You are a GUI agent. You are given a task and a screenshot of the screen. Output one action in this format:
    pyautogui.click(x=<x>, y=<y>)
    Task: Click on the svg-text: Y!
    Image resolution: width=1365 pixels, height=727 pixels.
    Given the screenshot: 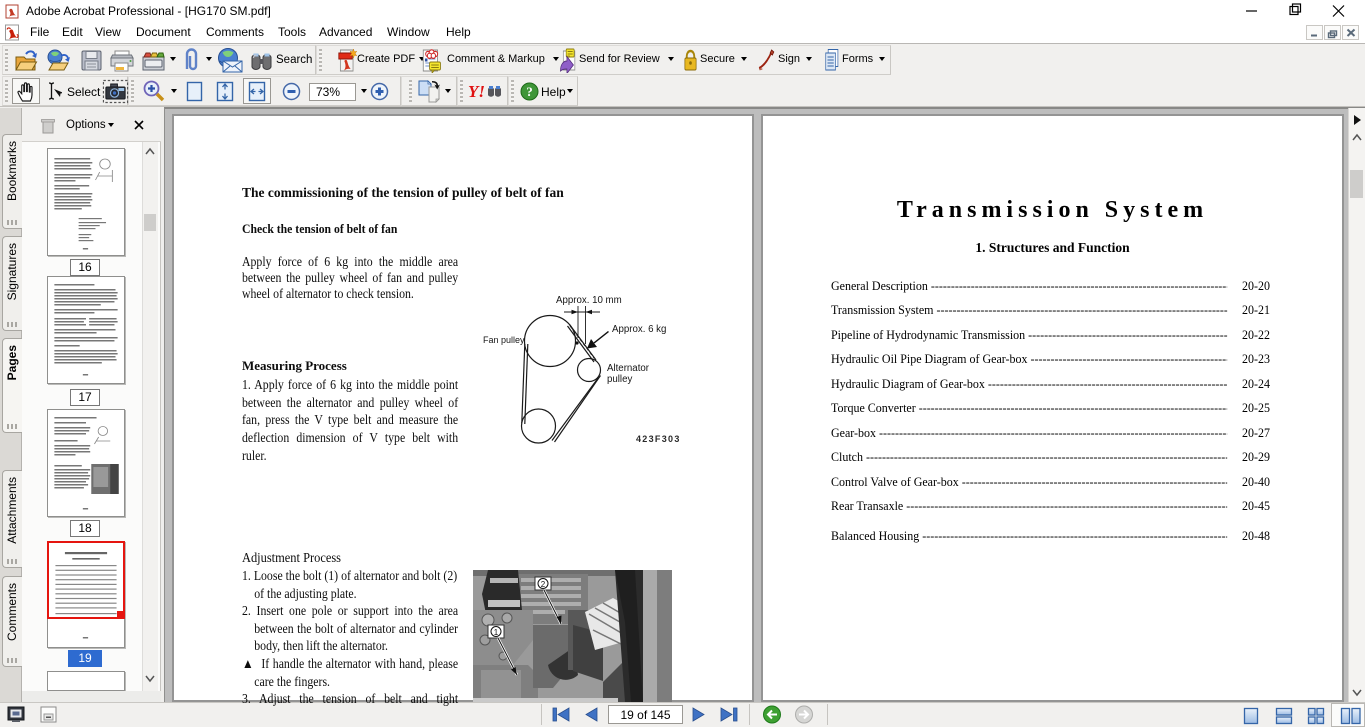 What is the action you would take?
    pyautogui.click(x=476, y=91)
    